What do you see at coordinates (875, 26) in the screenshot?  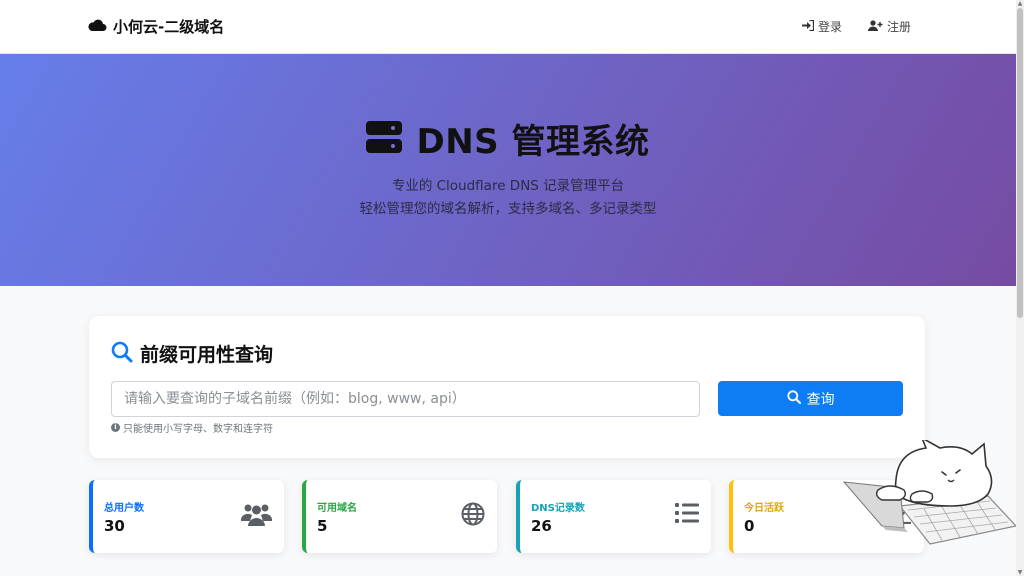 I see `user-plus-icon` at bounding box center [875, 26].